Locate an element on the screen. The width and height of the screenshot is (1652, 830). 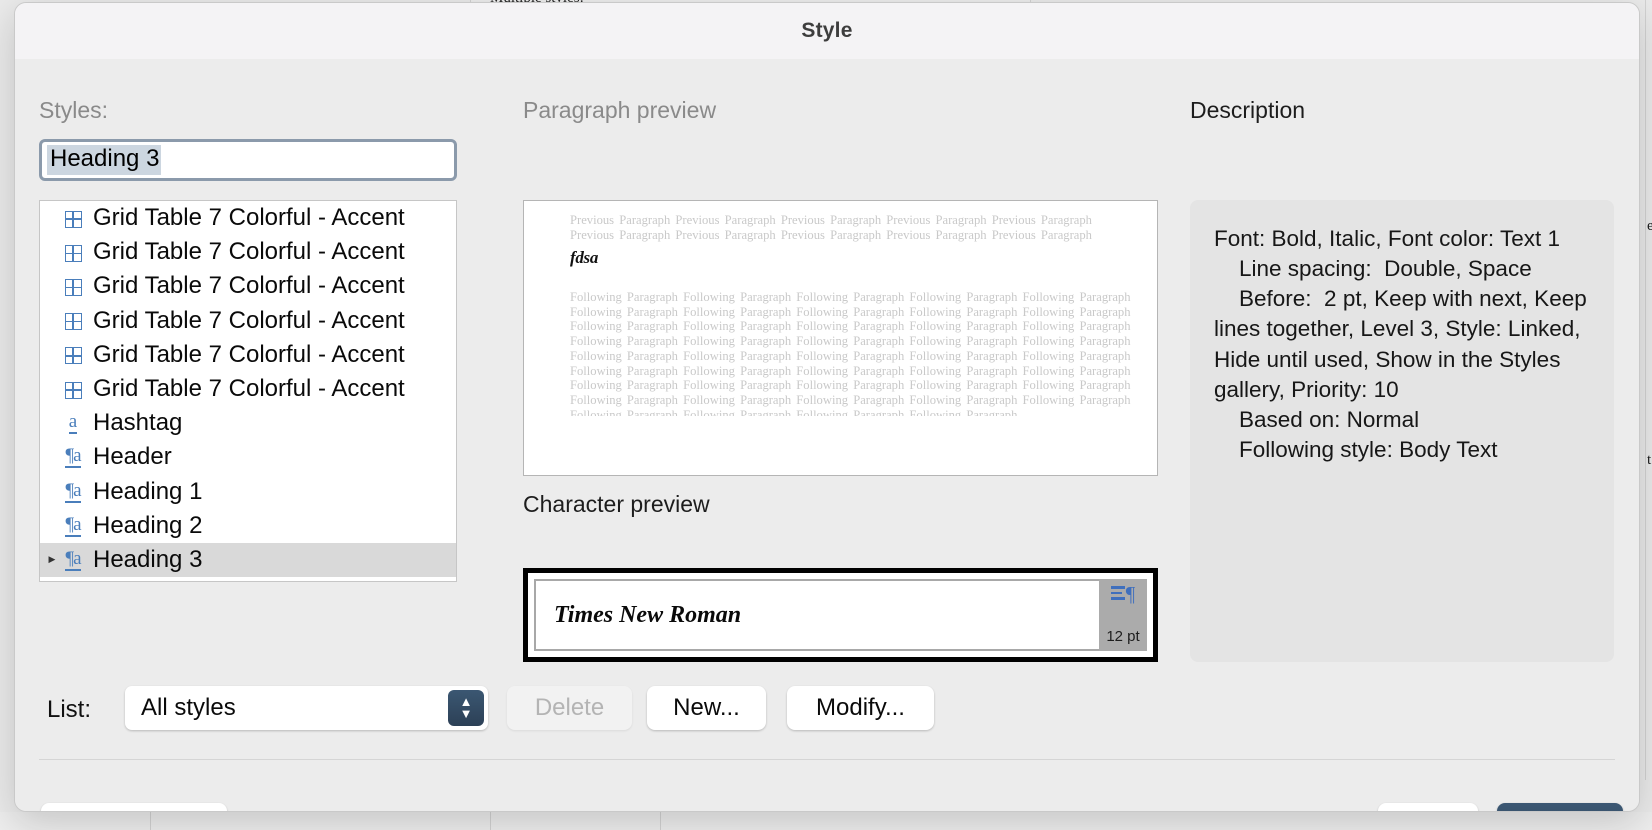
dialog-titlebar: Style is located at coordinates (827, 31).